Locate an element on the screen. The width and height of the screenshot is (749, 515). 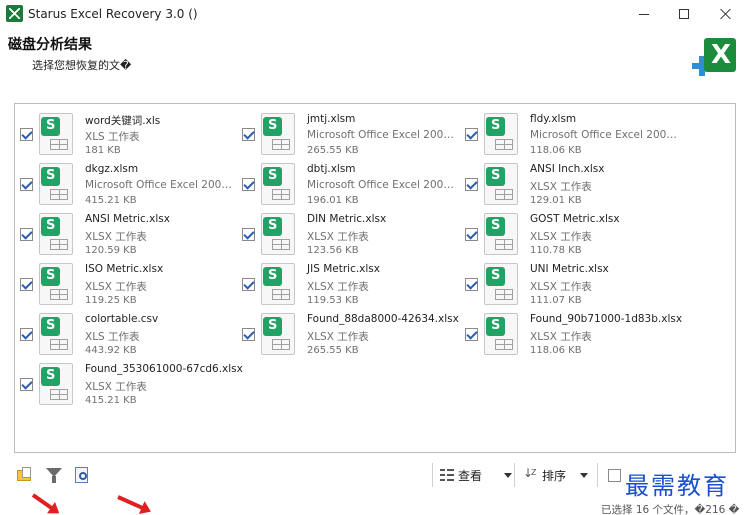
title-bar: Starus Excel Recovery 3.0 () is located at coordinates (374, 14).